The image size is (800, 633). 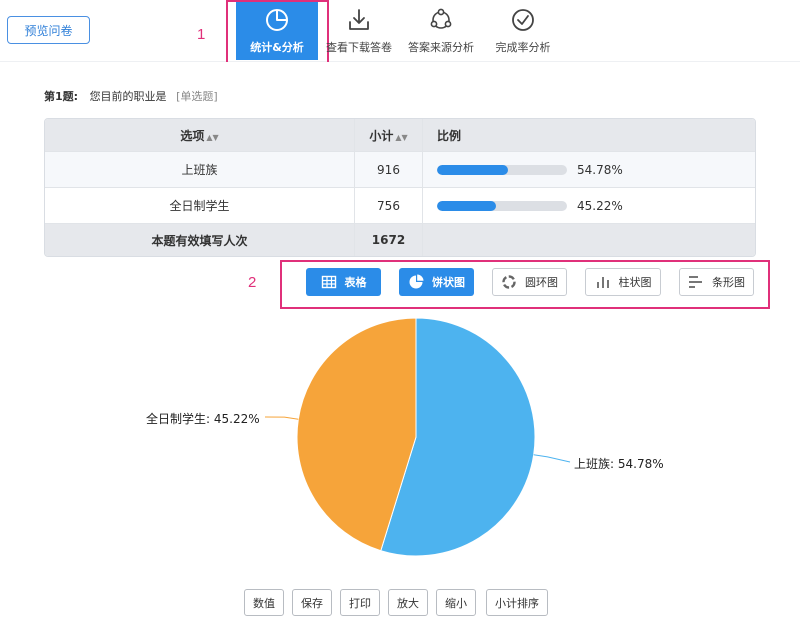 What do you see at coordinates (360, 602) in the screenshot?
I see `print-button: 打印` at bounding box center [360, 602].